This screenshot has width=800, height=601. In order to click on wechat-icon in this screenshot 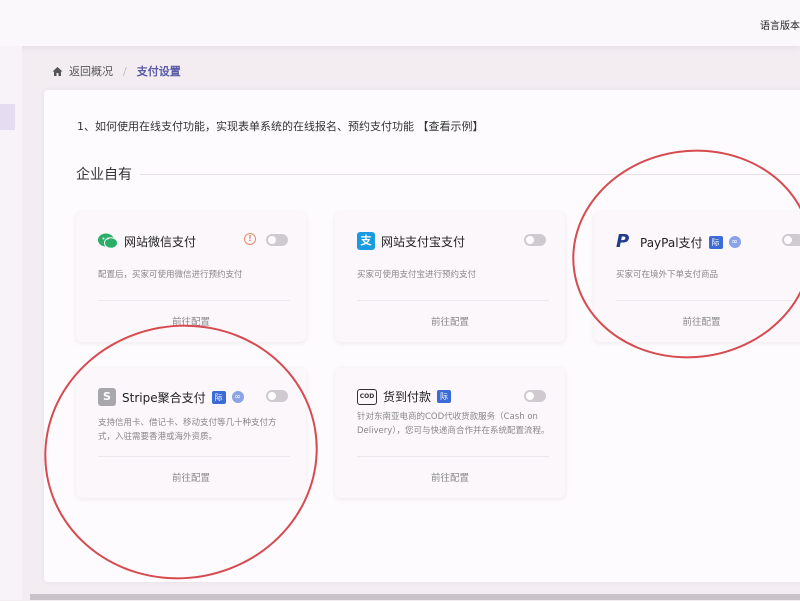, I will do `click(108, 241)`.